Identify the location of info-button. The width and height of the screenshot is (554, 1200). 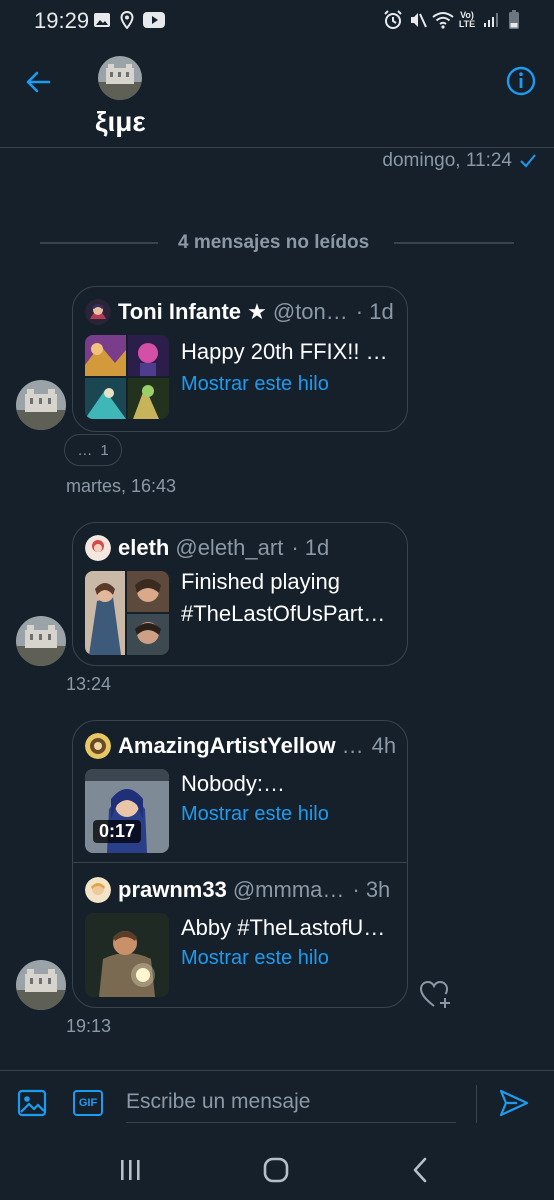
(521, 81).